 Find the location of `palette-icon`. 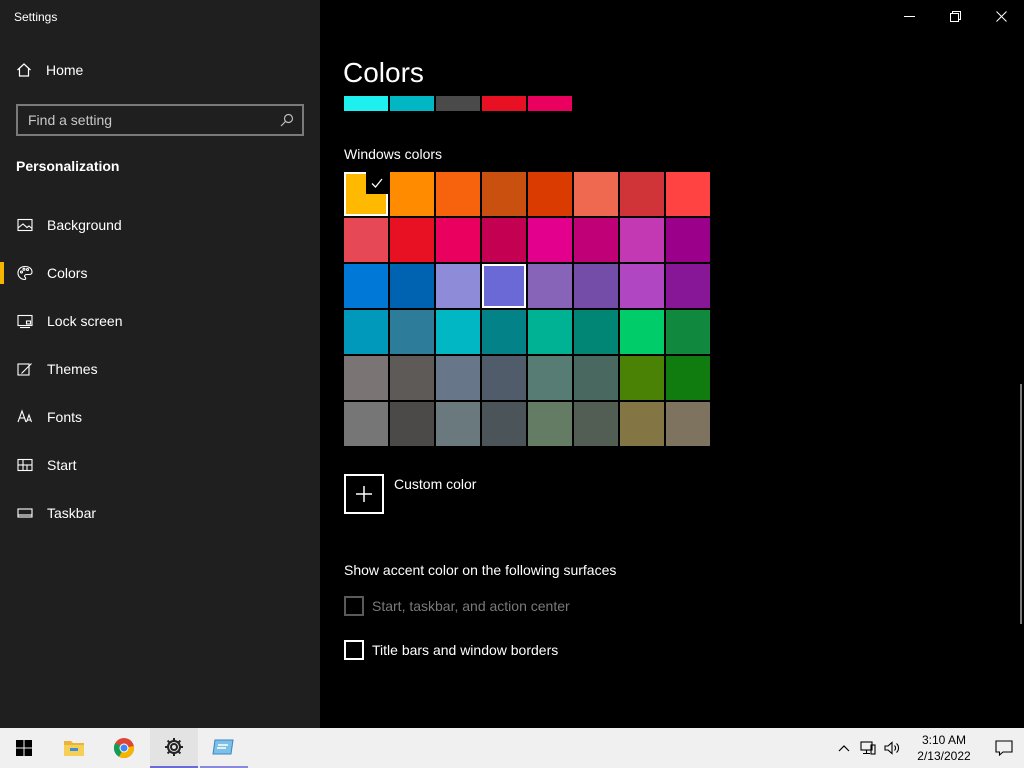

palette-icon is located at coordinates (25, 273).